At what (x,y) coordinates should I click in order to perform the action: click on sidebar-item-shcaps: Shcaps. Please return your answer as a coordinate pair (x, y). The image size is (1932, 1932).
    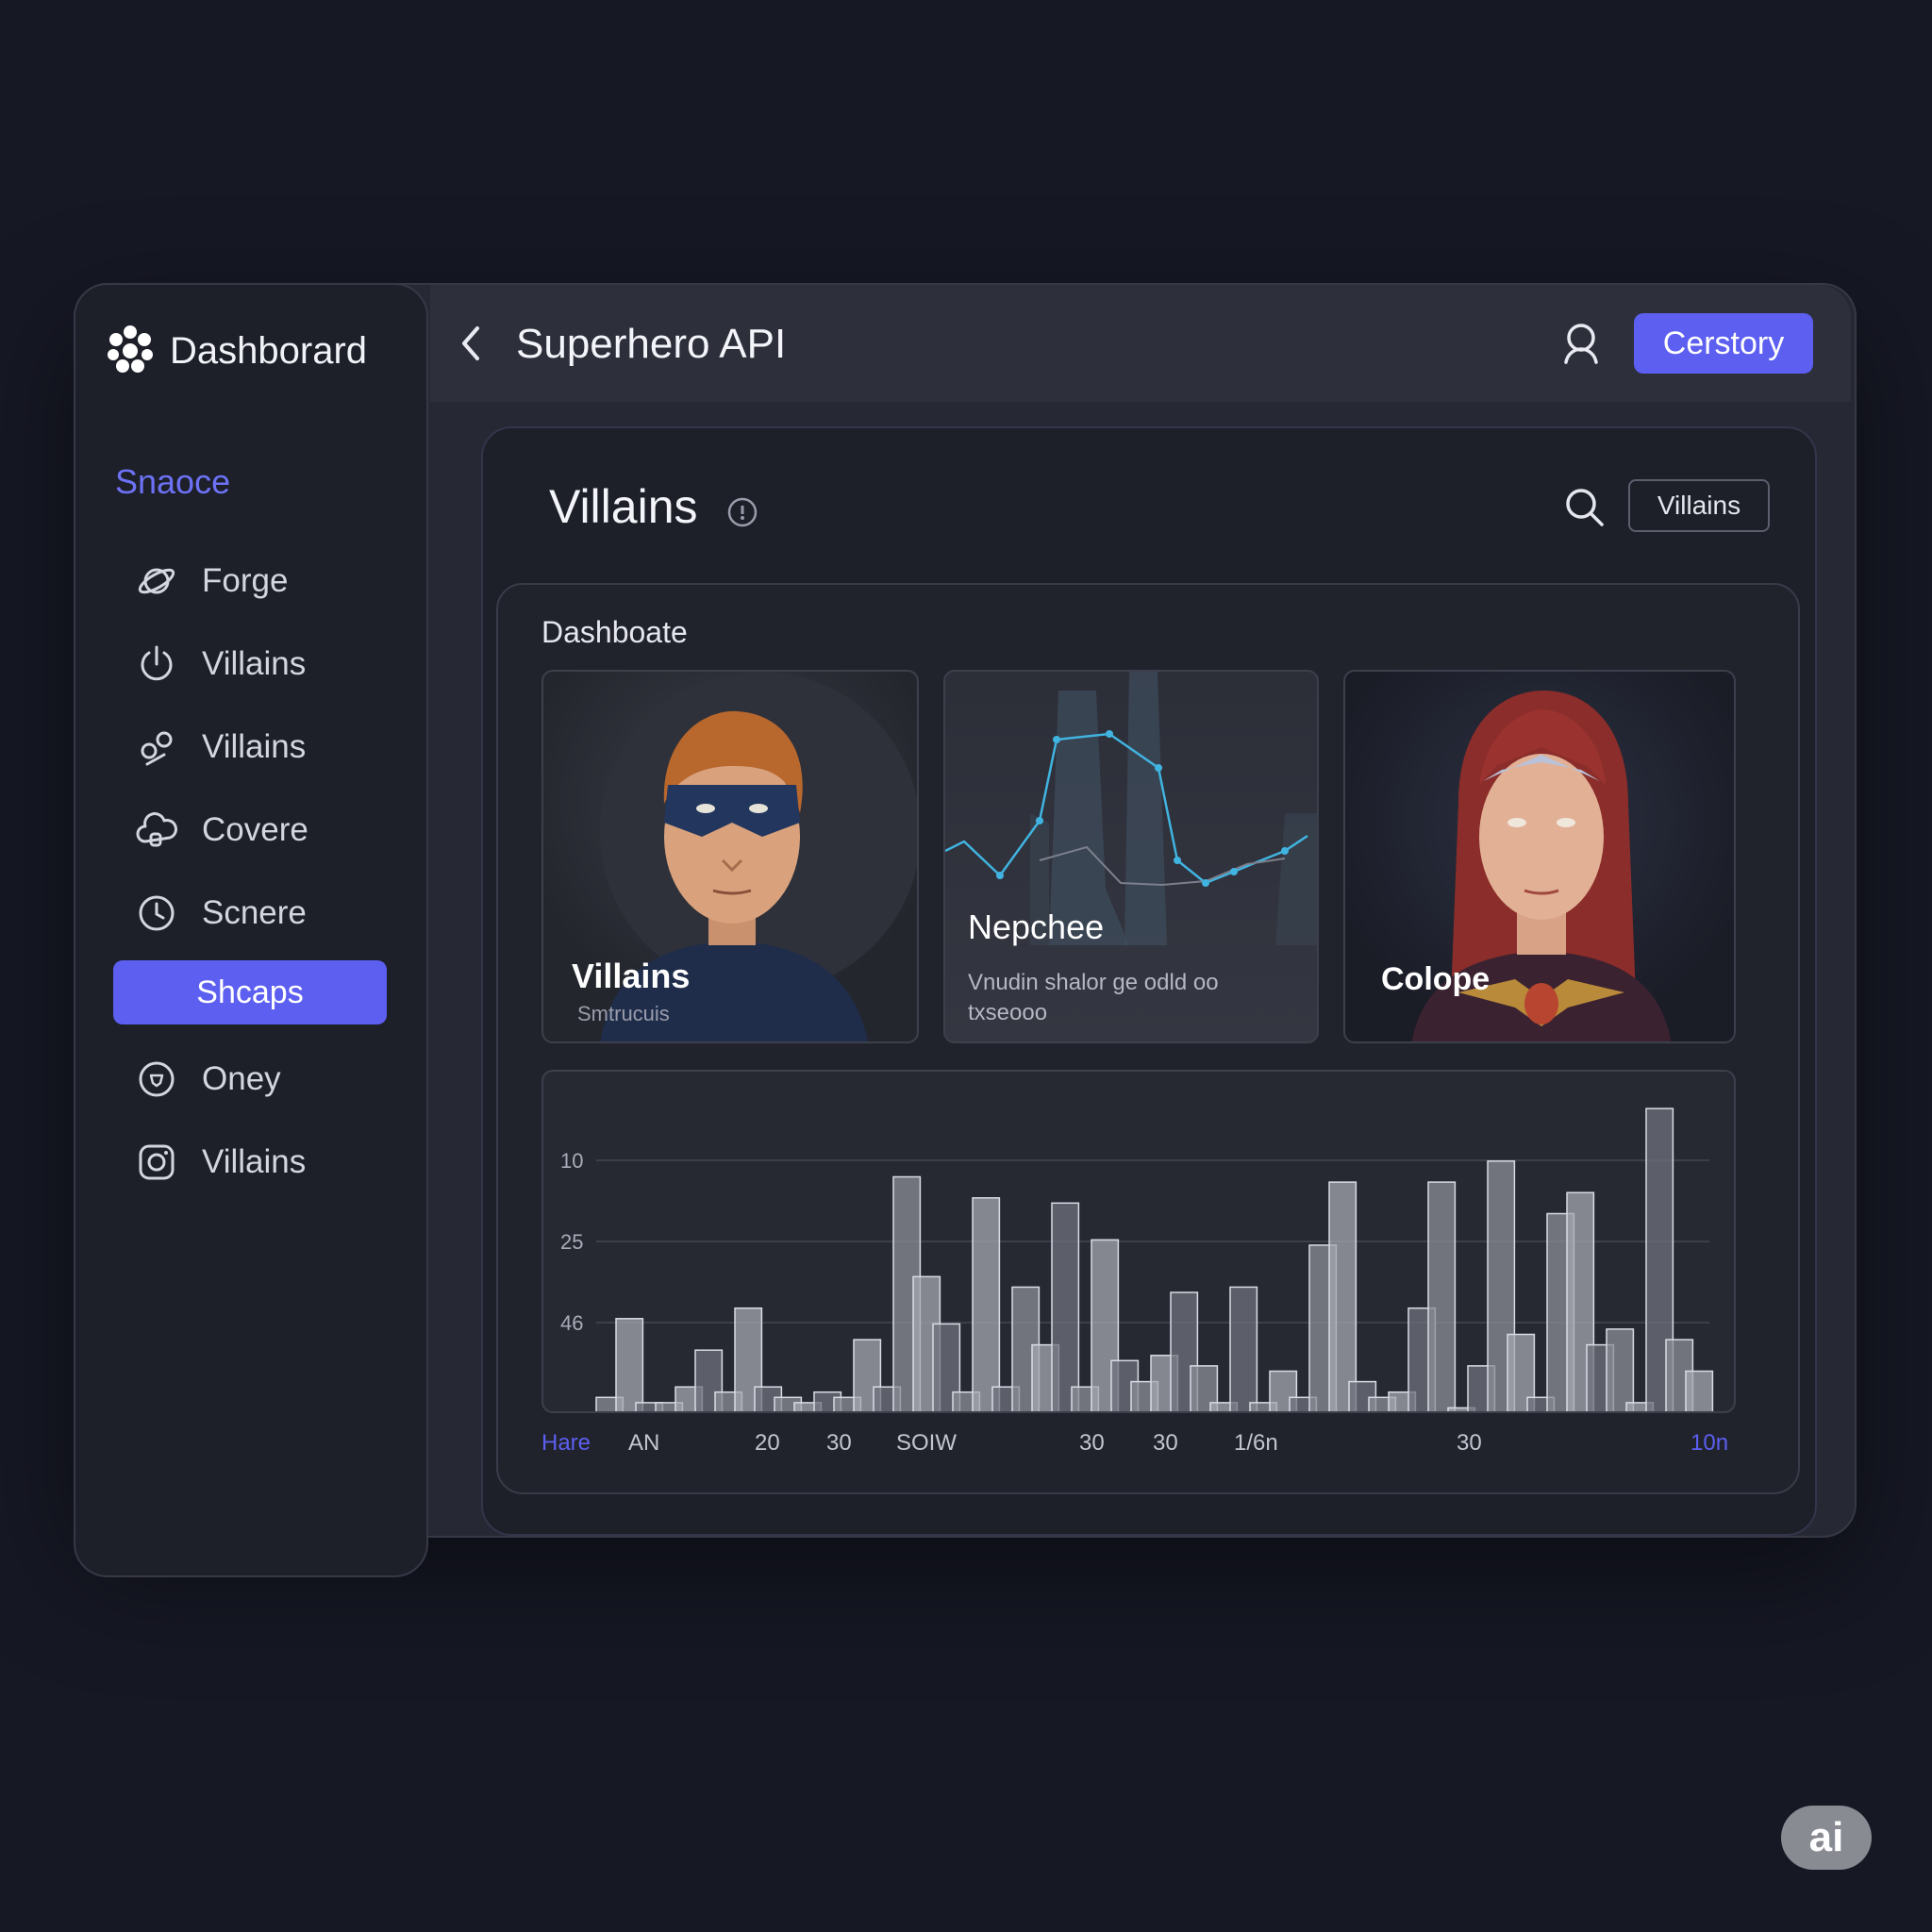
    Looking at the image, I should click on (250, 992).